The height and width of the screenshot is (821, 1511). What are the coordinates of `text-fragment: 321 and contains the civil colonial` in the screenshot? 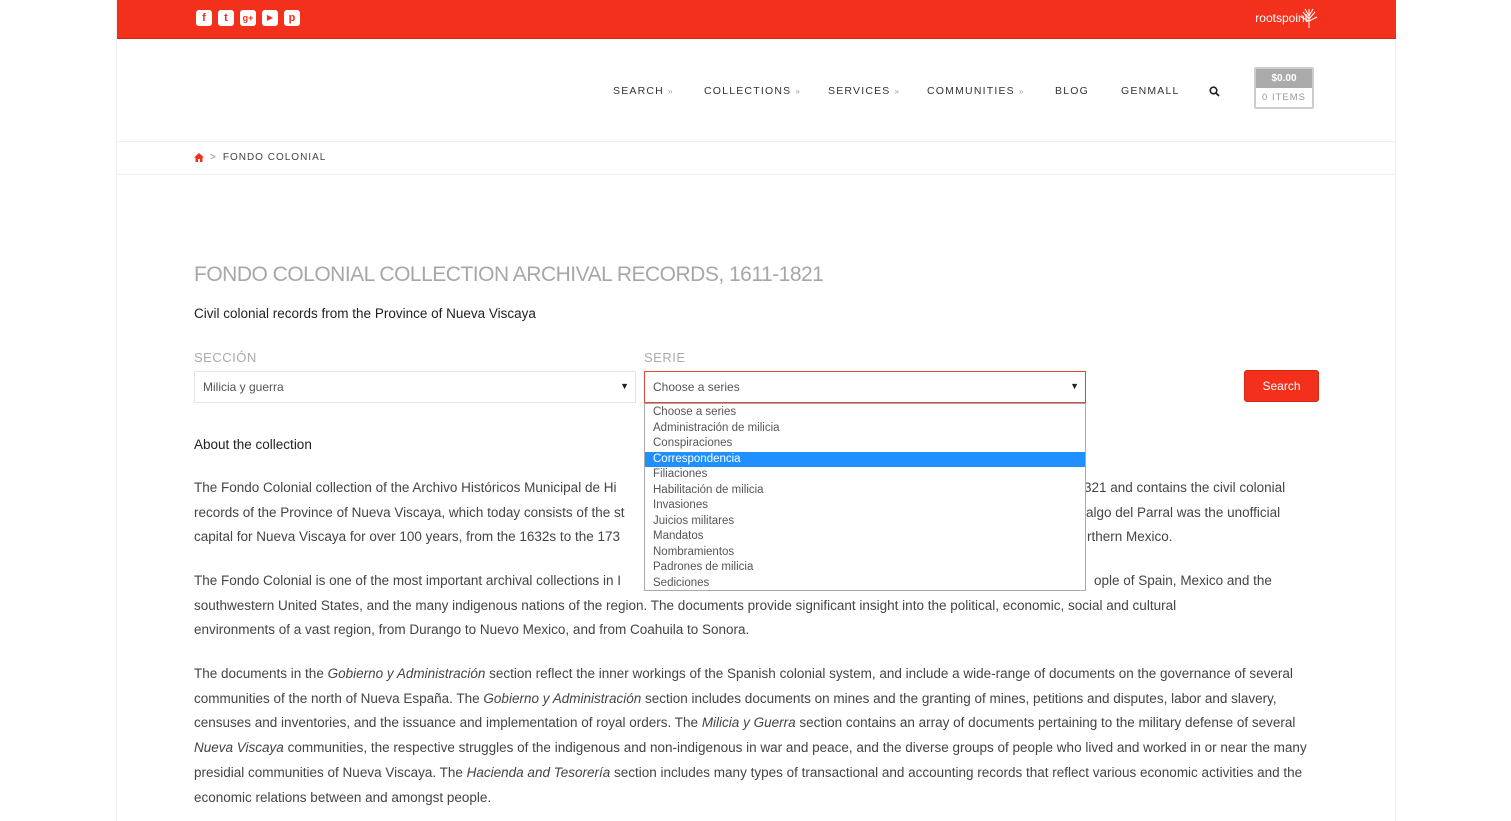 It's located at (1185, 487).